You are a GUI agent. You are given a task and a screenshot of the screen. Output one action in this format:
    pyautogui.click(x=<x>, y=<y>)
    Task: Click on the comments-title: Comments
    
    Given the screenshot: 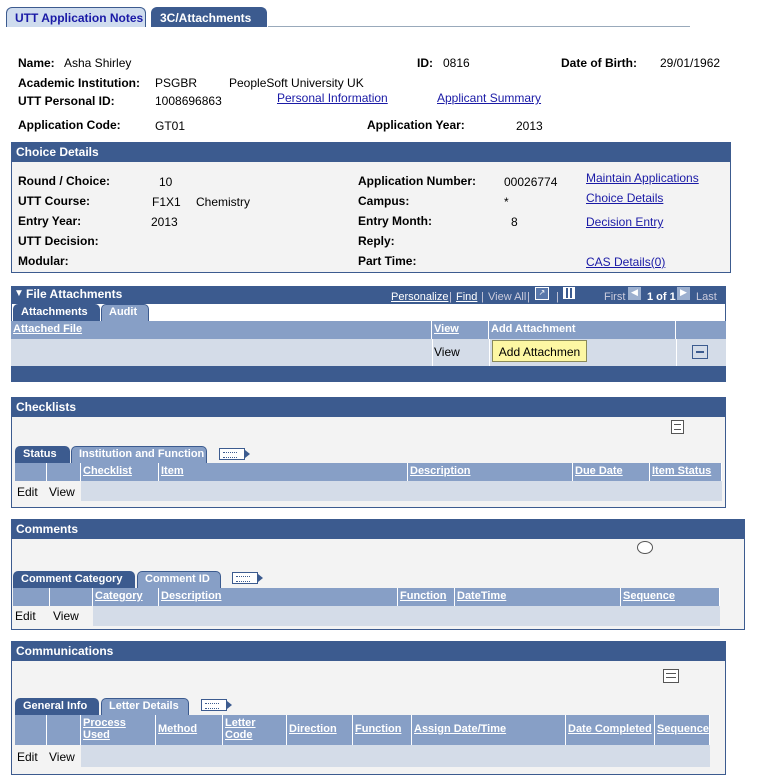 What is the action you would take?
    pyautogui.click(x=378, y=529)
    